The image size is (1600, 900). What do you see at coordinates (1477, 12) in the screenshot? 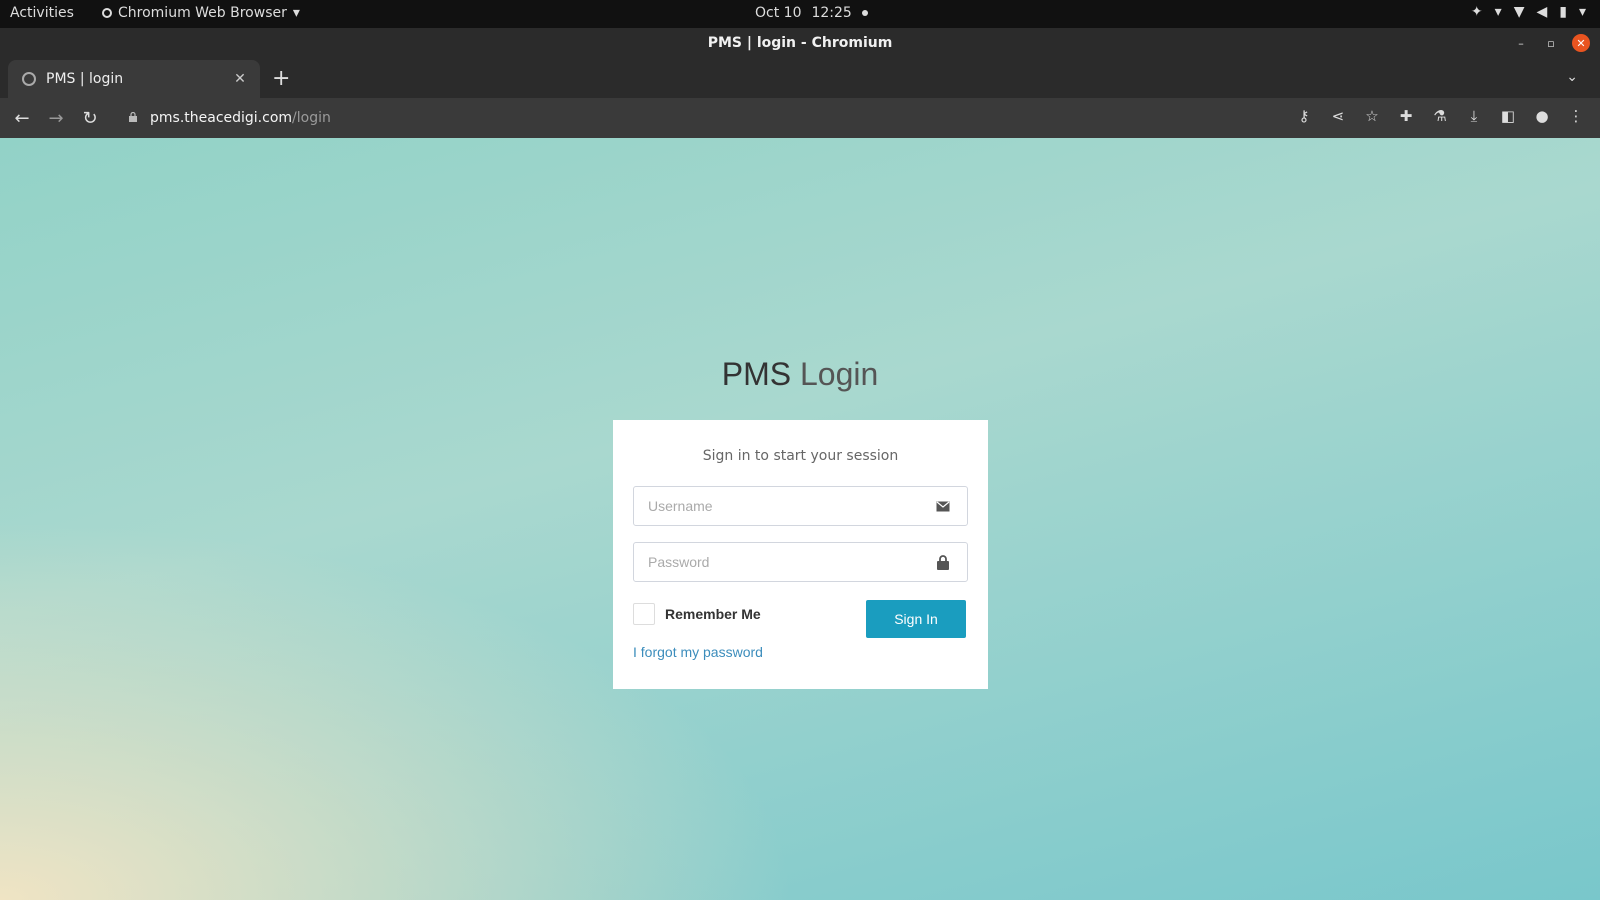
I see `accessibility-icon: ✦` at bounding box center [1477, 12].